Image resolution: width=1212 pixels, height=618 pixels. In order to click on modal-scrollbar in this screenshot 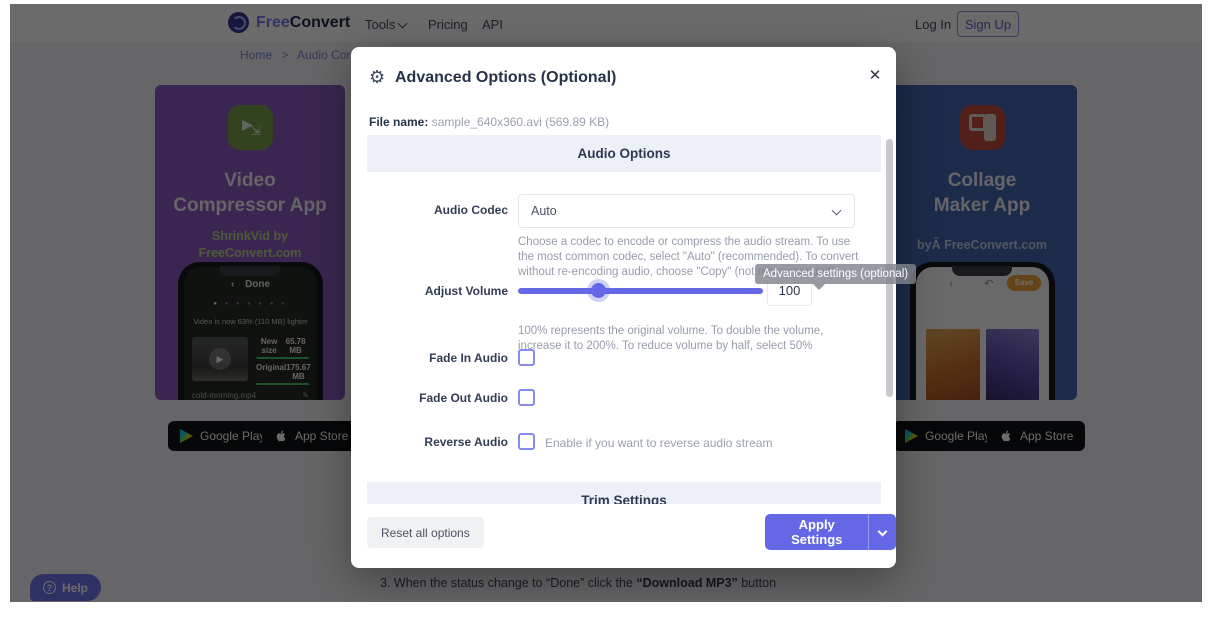, I will do `click(889, 319)`.